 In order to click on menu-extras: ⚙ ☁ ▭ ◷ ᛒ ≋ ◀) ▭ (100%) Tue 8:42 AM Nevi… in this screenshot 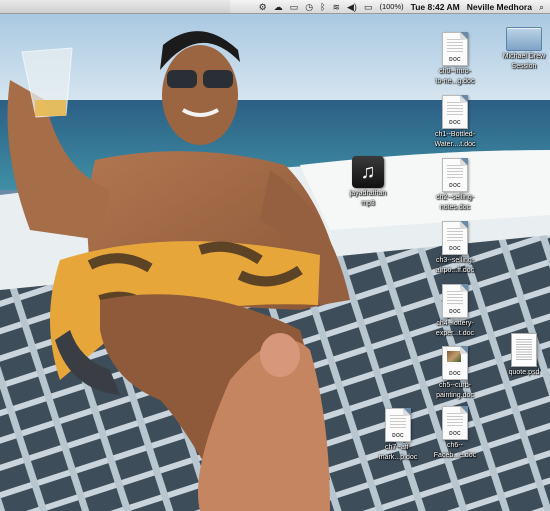, I will do `click(401, 7)`.